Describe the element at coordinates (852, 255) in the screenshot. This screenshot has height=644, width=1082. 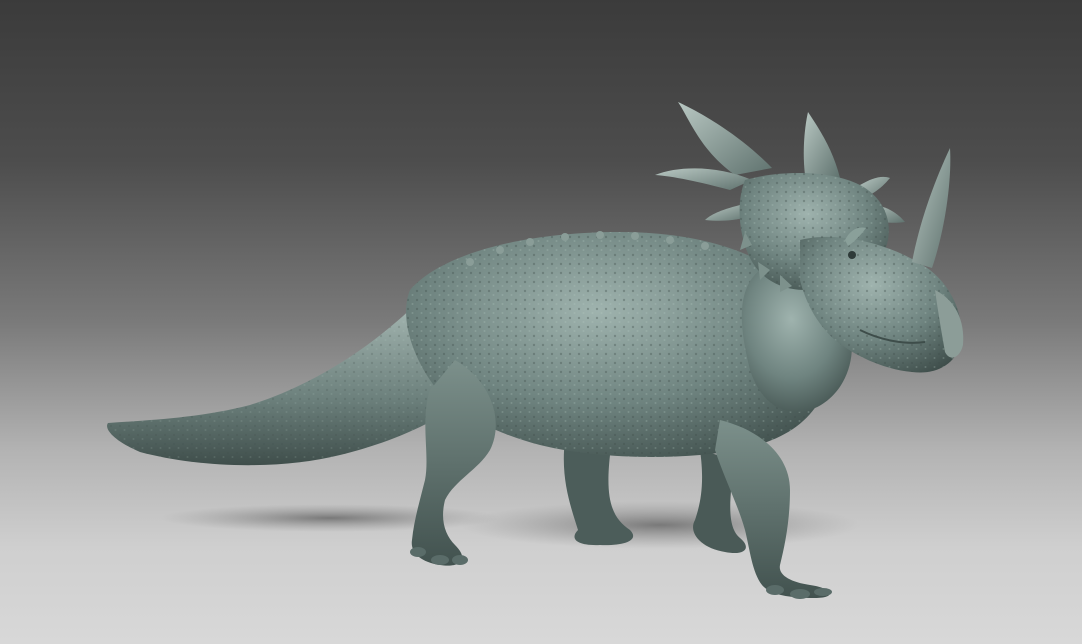
I see `eye` at that location.